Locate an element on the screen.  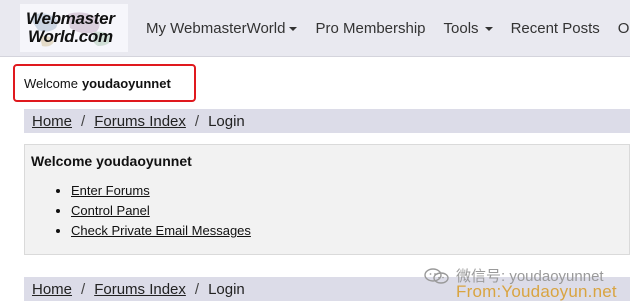
nav-my-webmasterworld: My WebmasterWorld is located at coordinates (222, 28).